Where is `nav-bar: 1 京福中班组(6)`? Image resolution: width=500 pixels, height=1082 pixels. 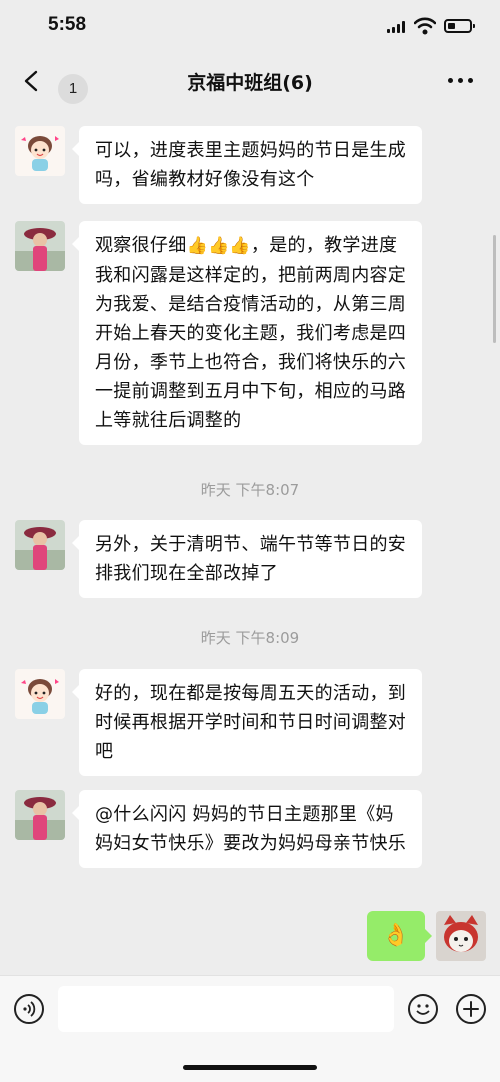
nav-bar: 1 京福中班组(6) is located at coordinates (250, 80).